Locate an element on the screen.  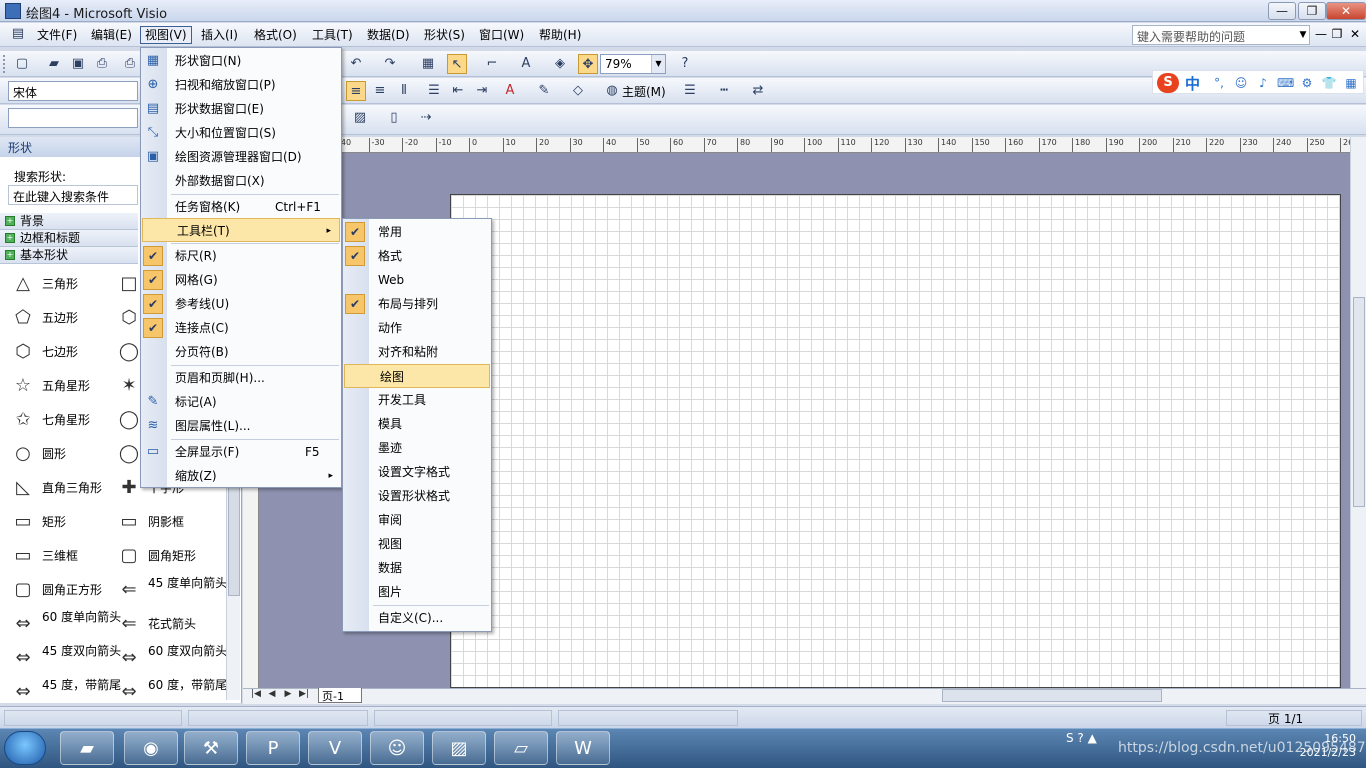
menu-toolbars: 工具栏(T) ▸ is located at coordinates (241, 230).